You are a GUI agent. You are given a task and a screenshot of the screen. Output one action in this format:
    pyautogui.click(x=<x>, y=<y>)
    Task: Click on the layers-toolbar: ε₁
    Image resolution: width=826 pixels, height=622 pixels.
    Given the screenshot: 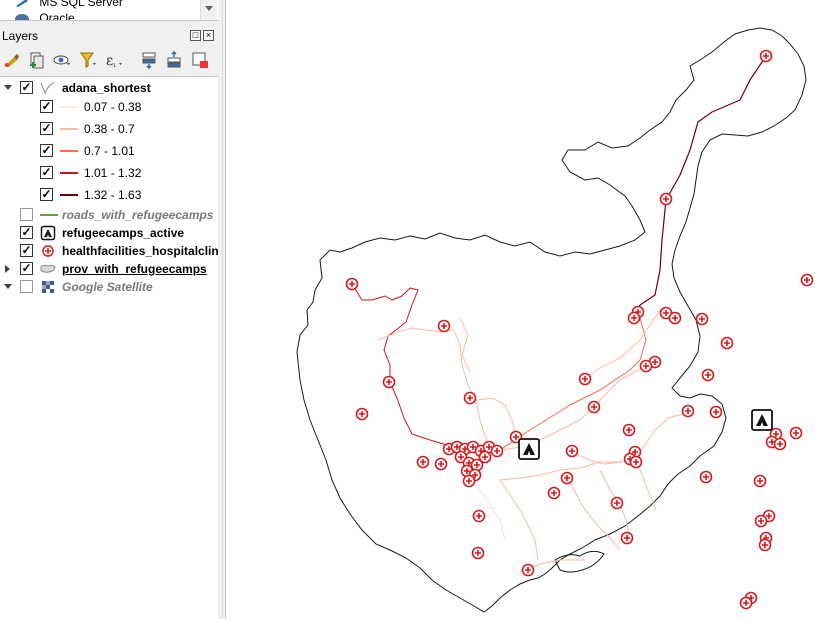 What is the action you would take?
    pyautogui.click(x=109, y=60)
    